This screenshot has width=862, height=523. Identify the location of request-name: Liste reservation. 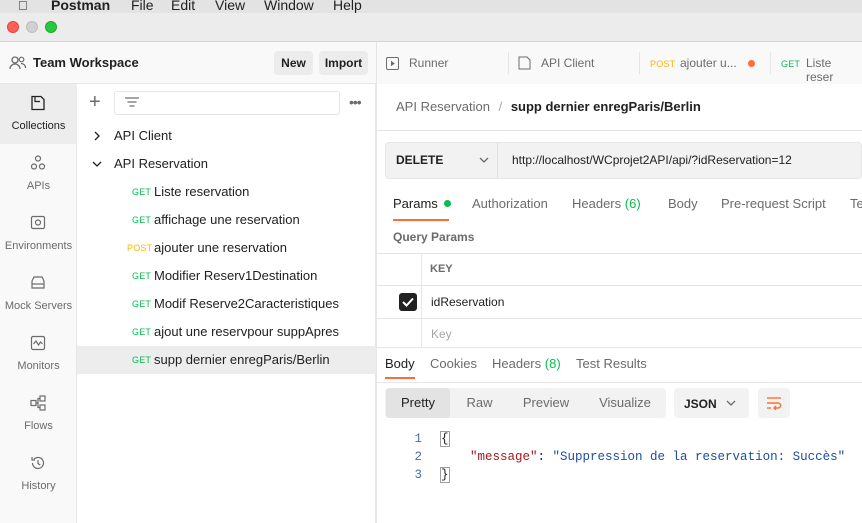
(202, 191).